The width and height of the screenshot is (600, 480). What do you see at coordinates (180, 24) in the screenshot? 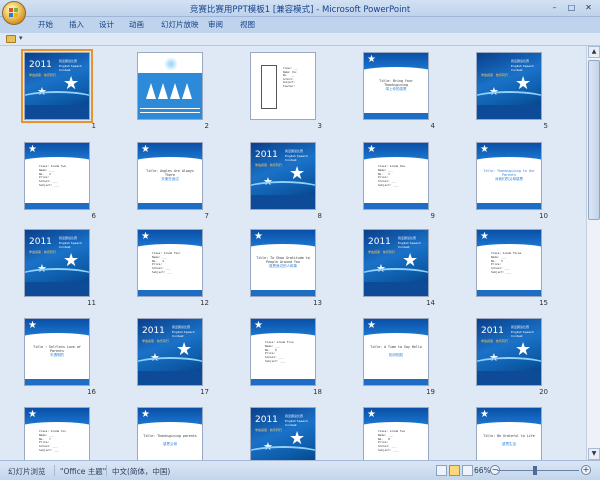
I see `tab-slideshow: 幻灯片放映` at bounding box center [180, 24].